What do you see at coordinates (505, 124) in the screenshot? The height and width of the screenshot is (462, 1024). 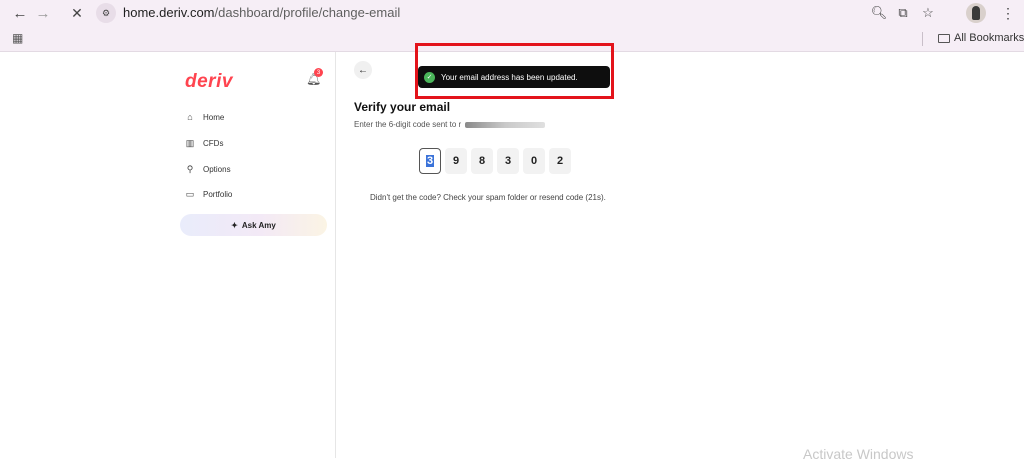 I see `redacted-email` at bounding box center [505, 124].